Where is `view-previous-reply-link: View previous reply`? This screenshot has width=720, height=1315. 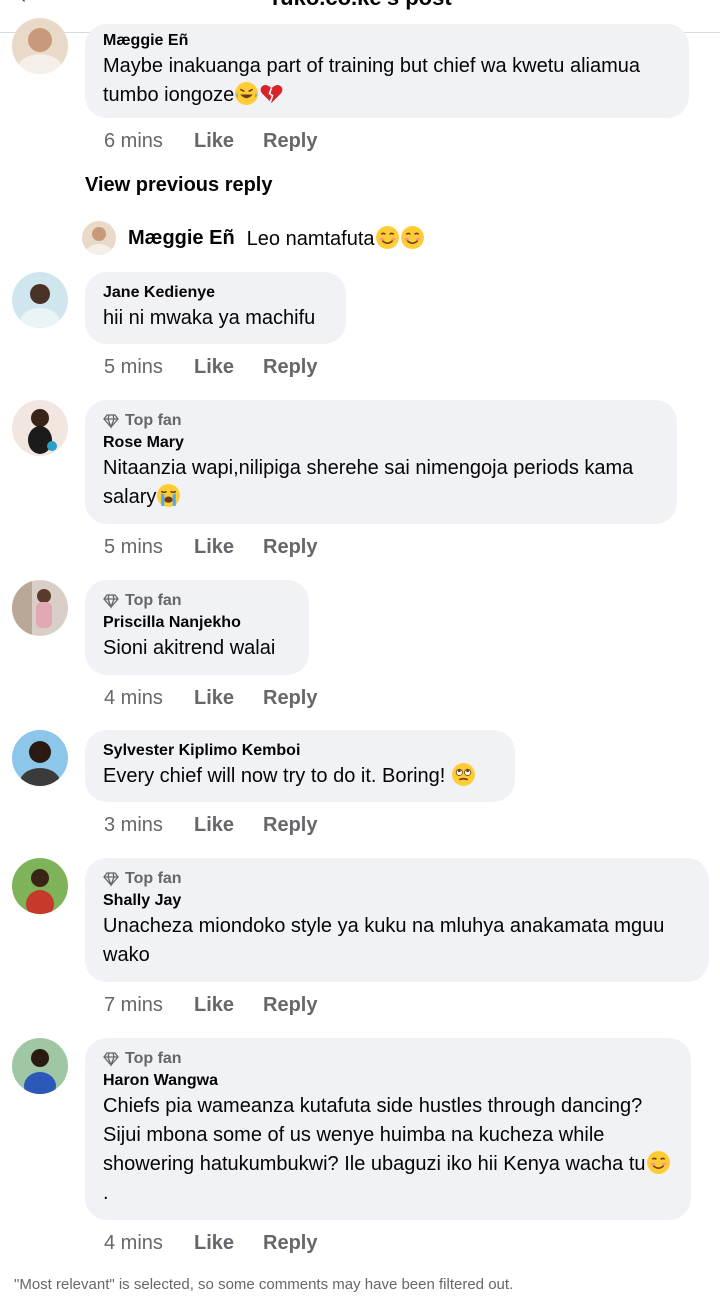
view-previous-reply-link: View previous reply is located at coordinates (179, 185).